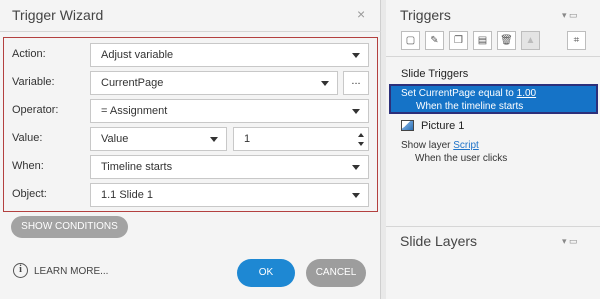 The height and width of the screenshot is (299, 600). I want to click on variable-value: CurrentPage, so click(132, 83).